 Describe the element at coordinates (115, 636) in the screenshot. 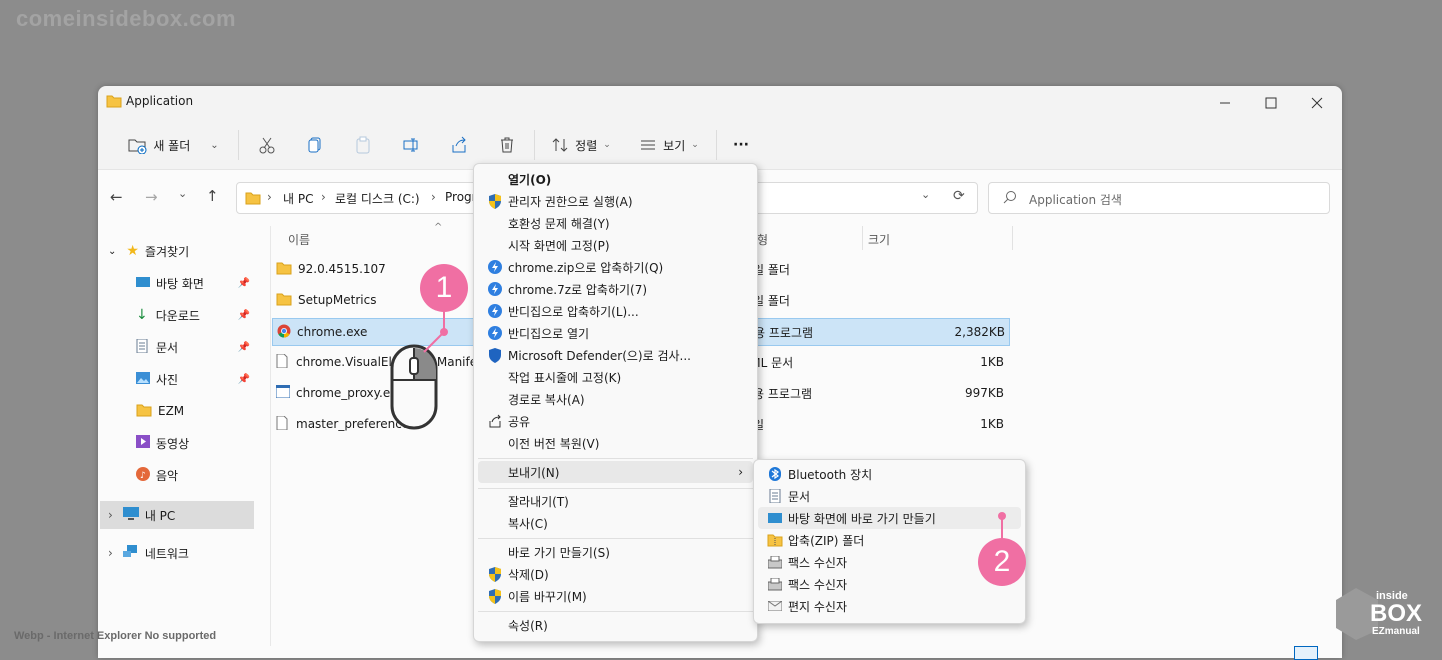

I see `footer-note: Webp - Internet Explorer No supported` at that location.